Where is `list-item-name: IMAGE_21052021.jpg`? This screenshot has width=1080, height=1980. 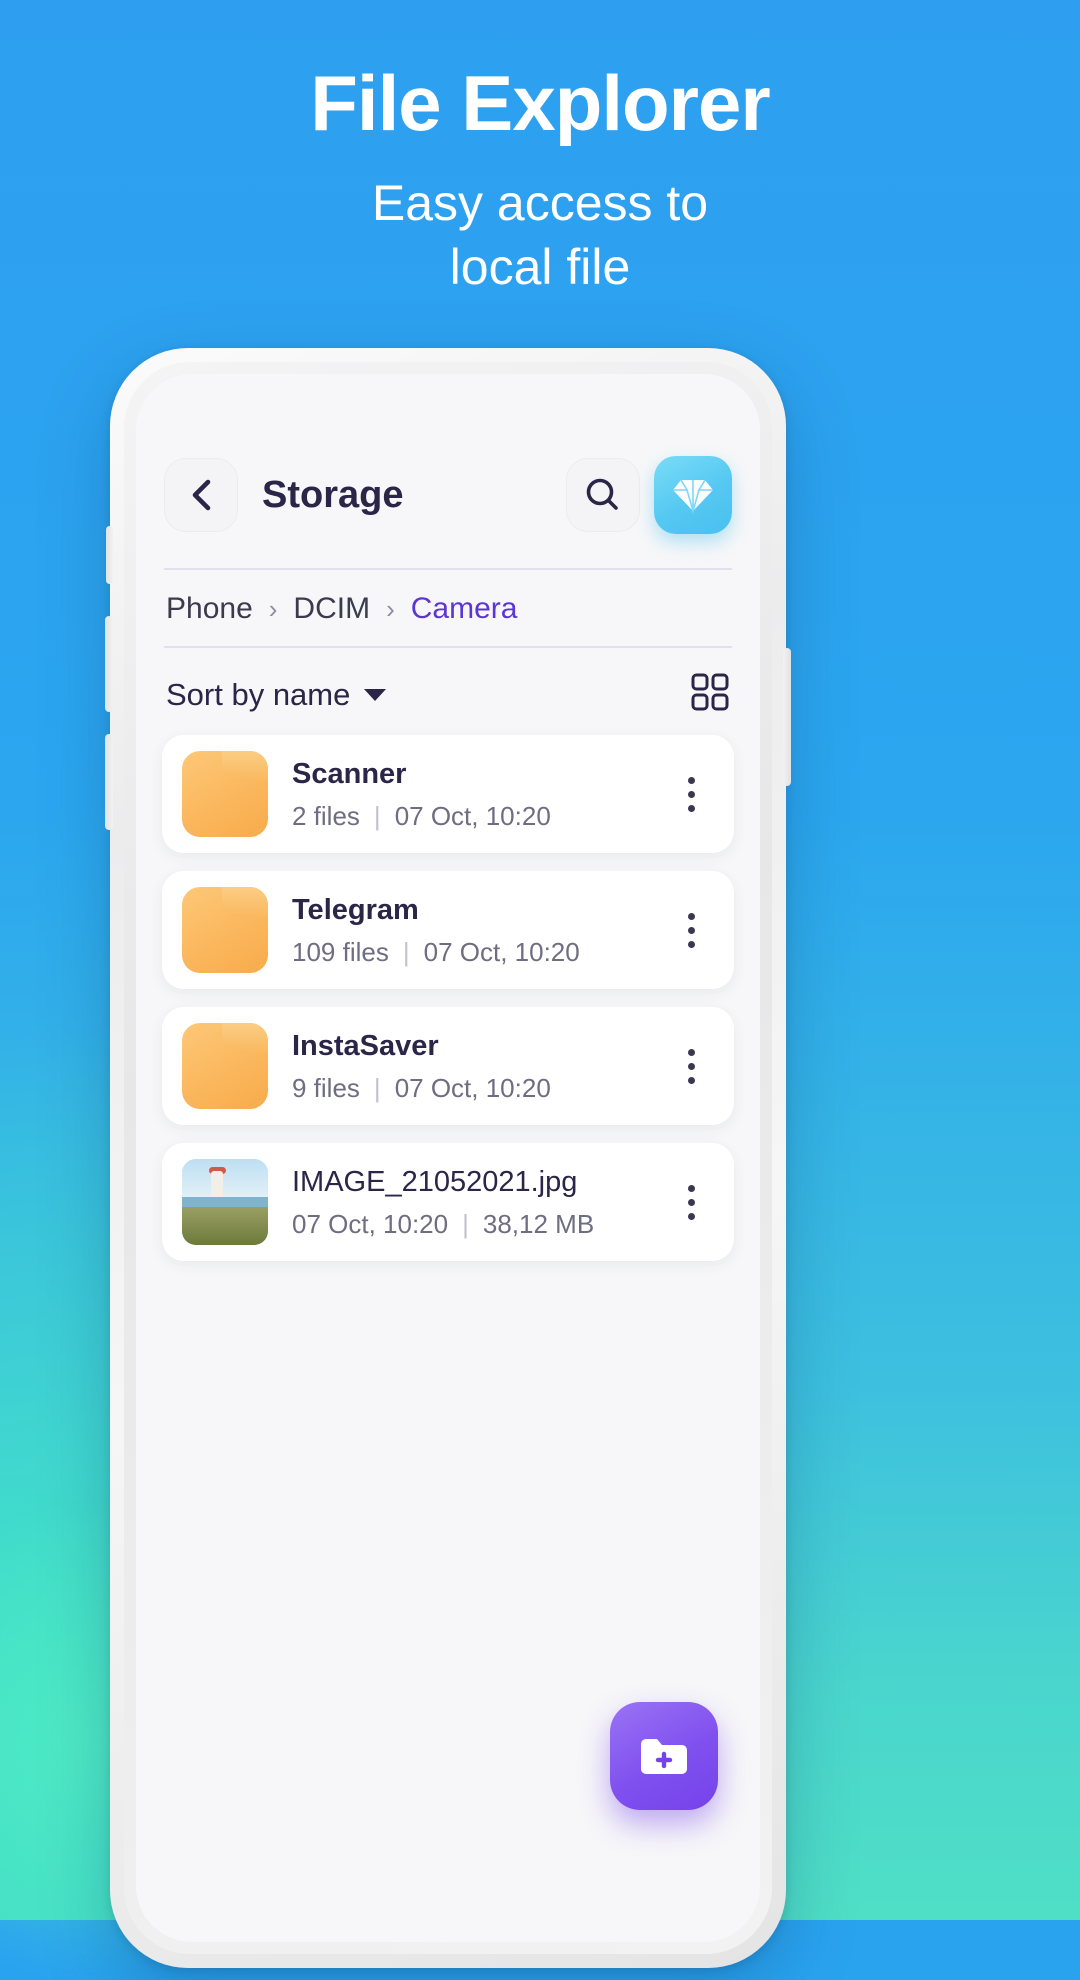
list-item-name: IMAGE_21052021.jpg is located at coordinates (435, 1181).